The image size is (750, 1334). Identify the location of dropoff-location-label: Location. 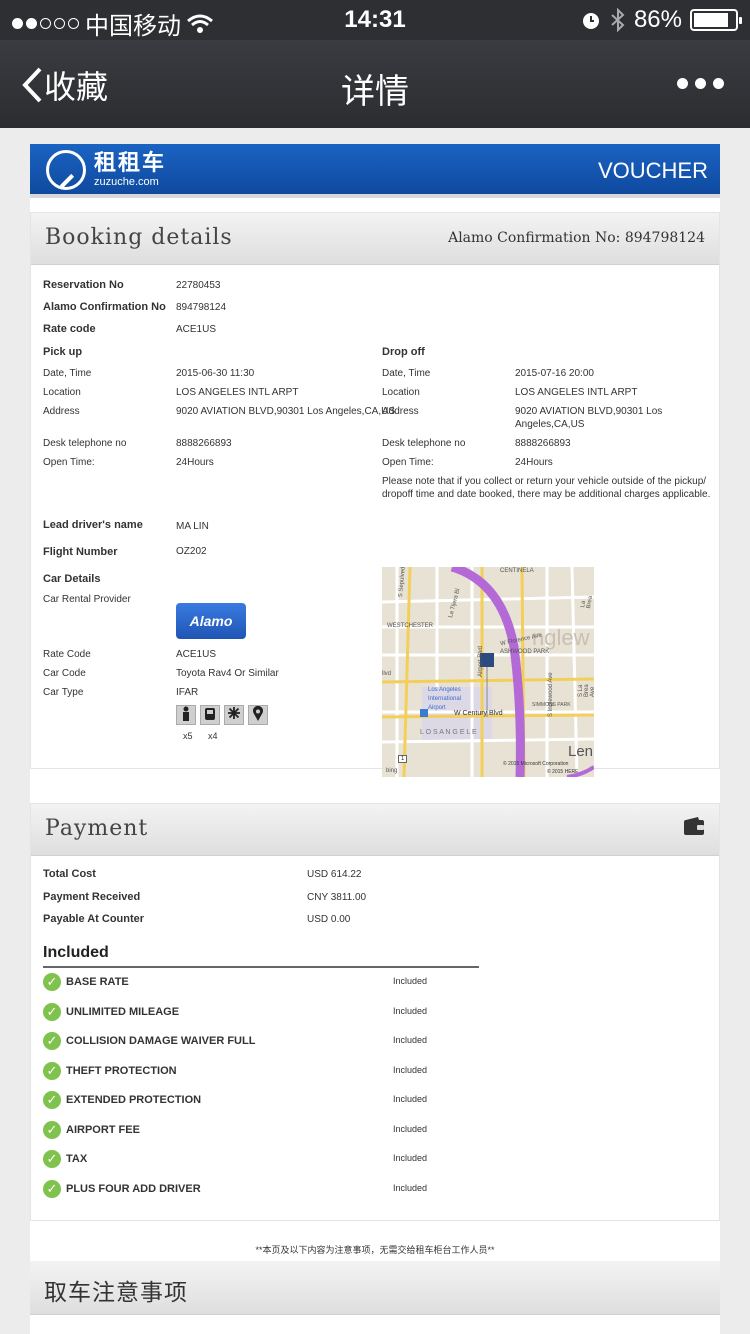
(401, 392).